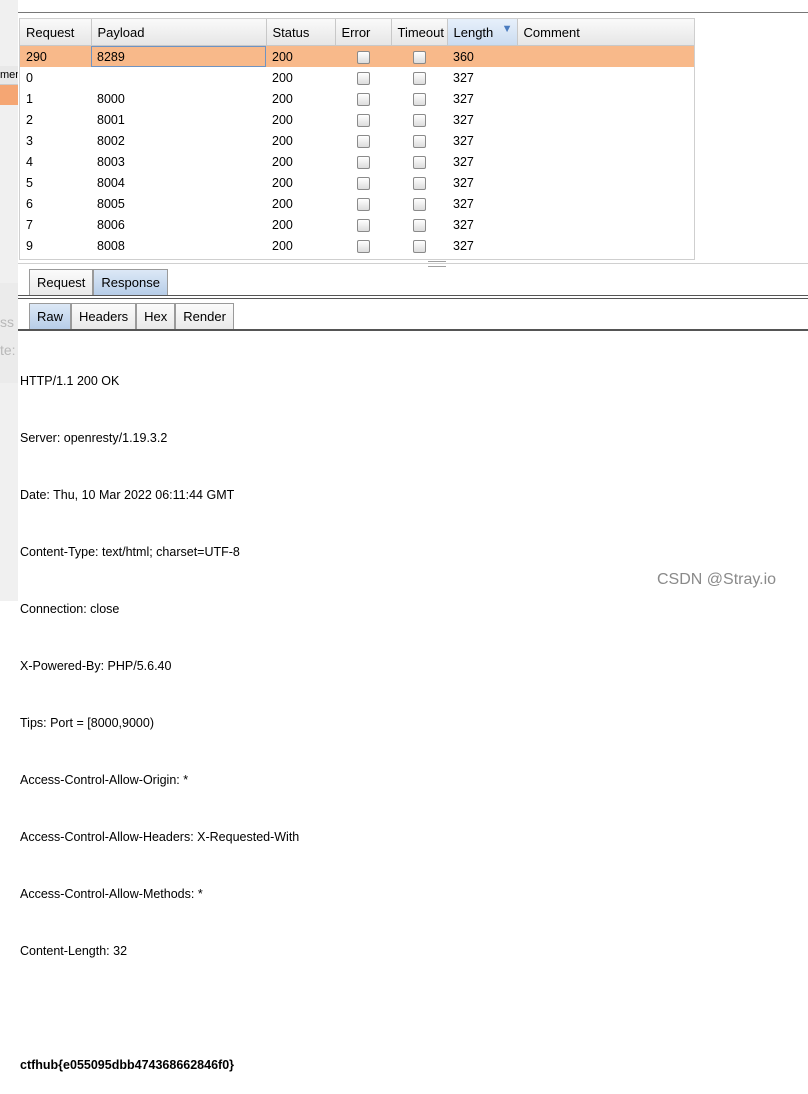 The height and width of the screenshot is (1094, 808). Describe the element at coordinates (111, 161) in the screenshot. I see `cell-payload: 8003` at that location.